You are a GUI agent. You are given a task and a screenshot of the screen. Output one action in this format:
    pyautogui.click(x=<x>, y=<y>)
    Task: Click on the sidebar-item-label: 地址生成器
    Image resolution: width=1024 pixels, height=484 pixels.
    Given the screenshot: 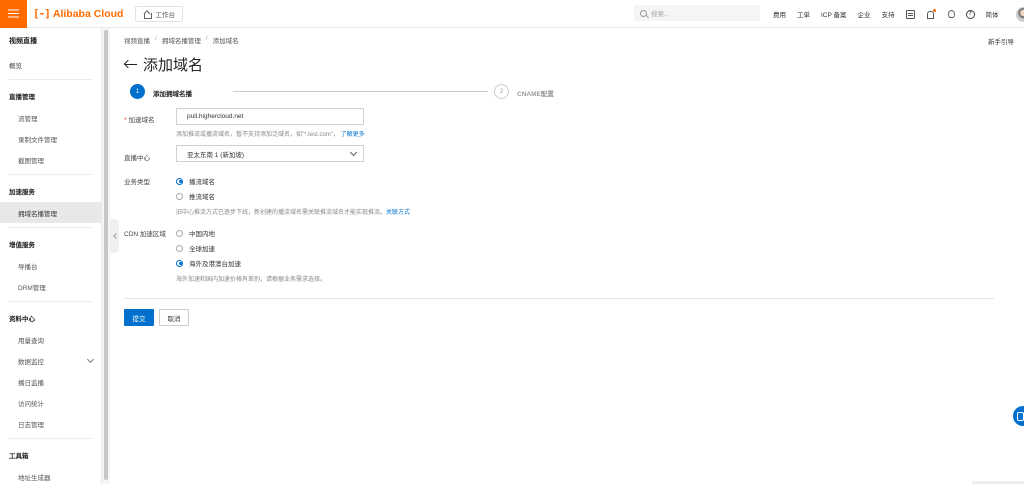 What is the action you would take?
    pyautogui.click(x=34, y=478)
    